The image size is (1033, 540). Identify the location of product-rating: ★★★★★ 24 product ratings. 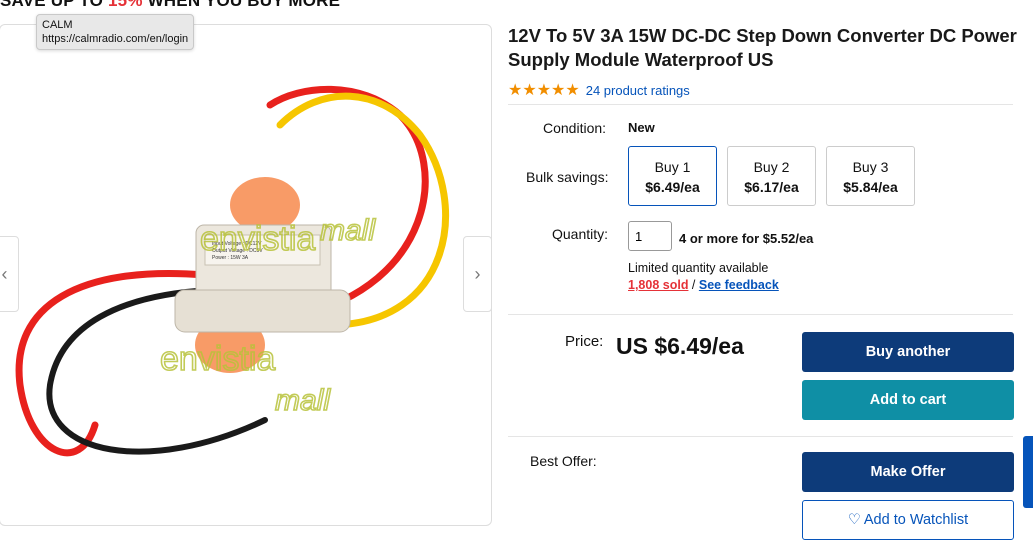
(599, 90).